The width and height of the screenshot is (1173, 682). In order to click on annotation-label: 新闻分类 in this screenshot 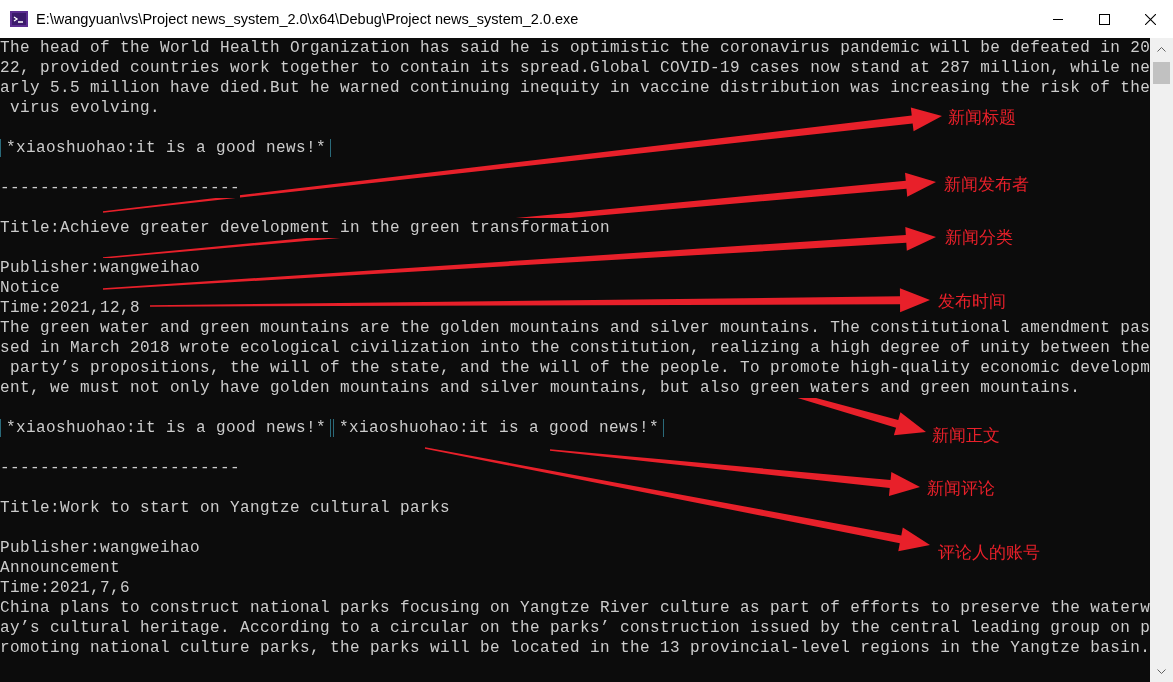, I will do `click(979, 237)`.